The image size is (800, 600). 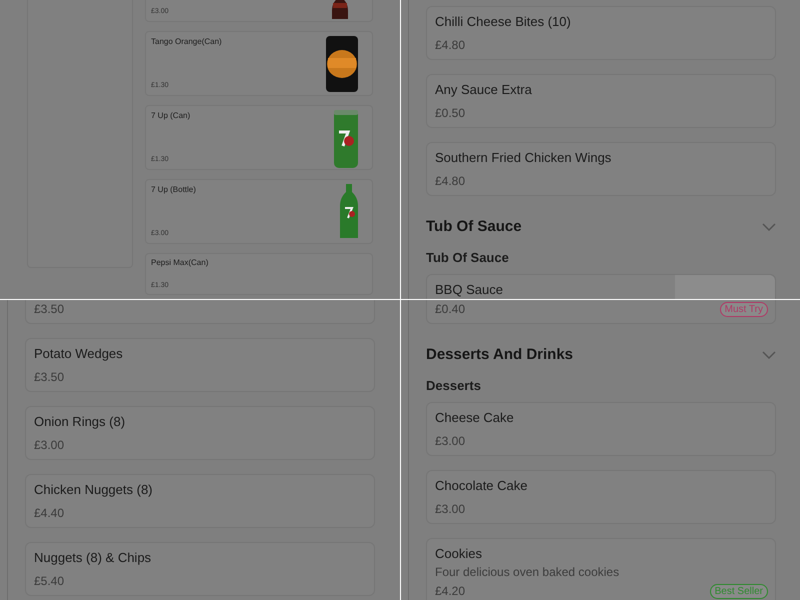 I want to click on item-price: £0.40, so click(x=450, y=309).